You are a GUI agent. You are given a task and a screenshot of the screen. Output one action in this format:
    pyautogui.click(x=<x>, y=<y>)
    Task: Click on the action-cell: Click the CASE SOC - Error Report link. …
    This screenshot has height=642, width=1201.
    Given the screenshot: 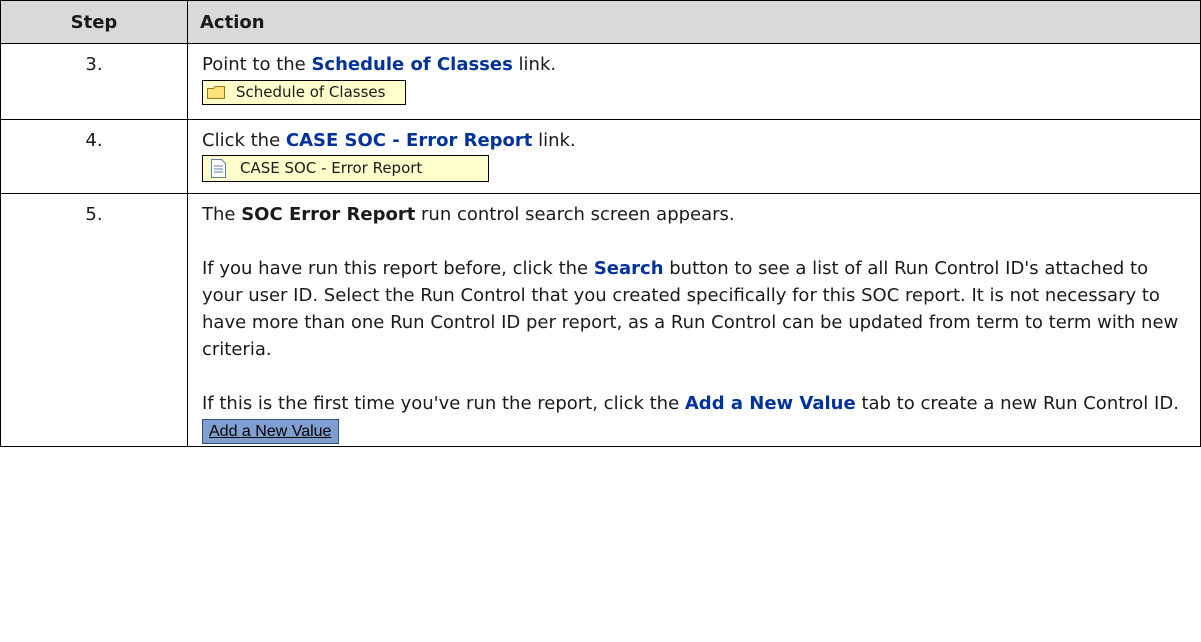 What is the action you would take?
    pyautogui.click(x=694, y=156)
    